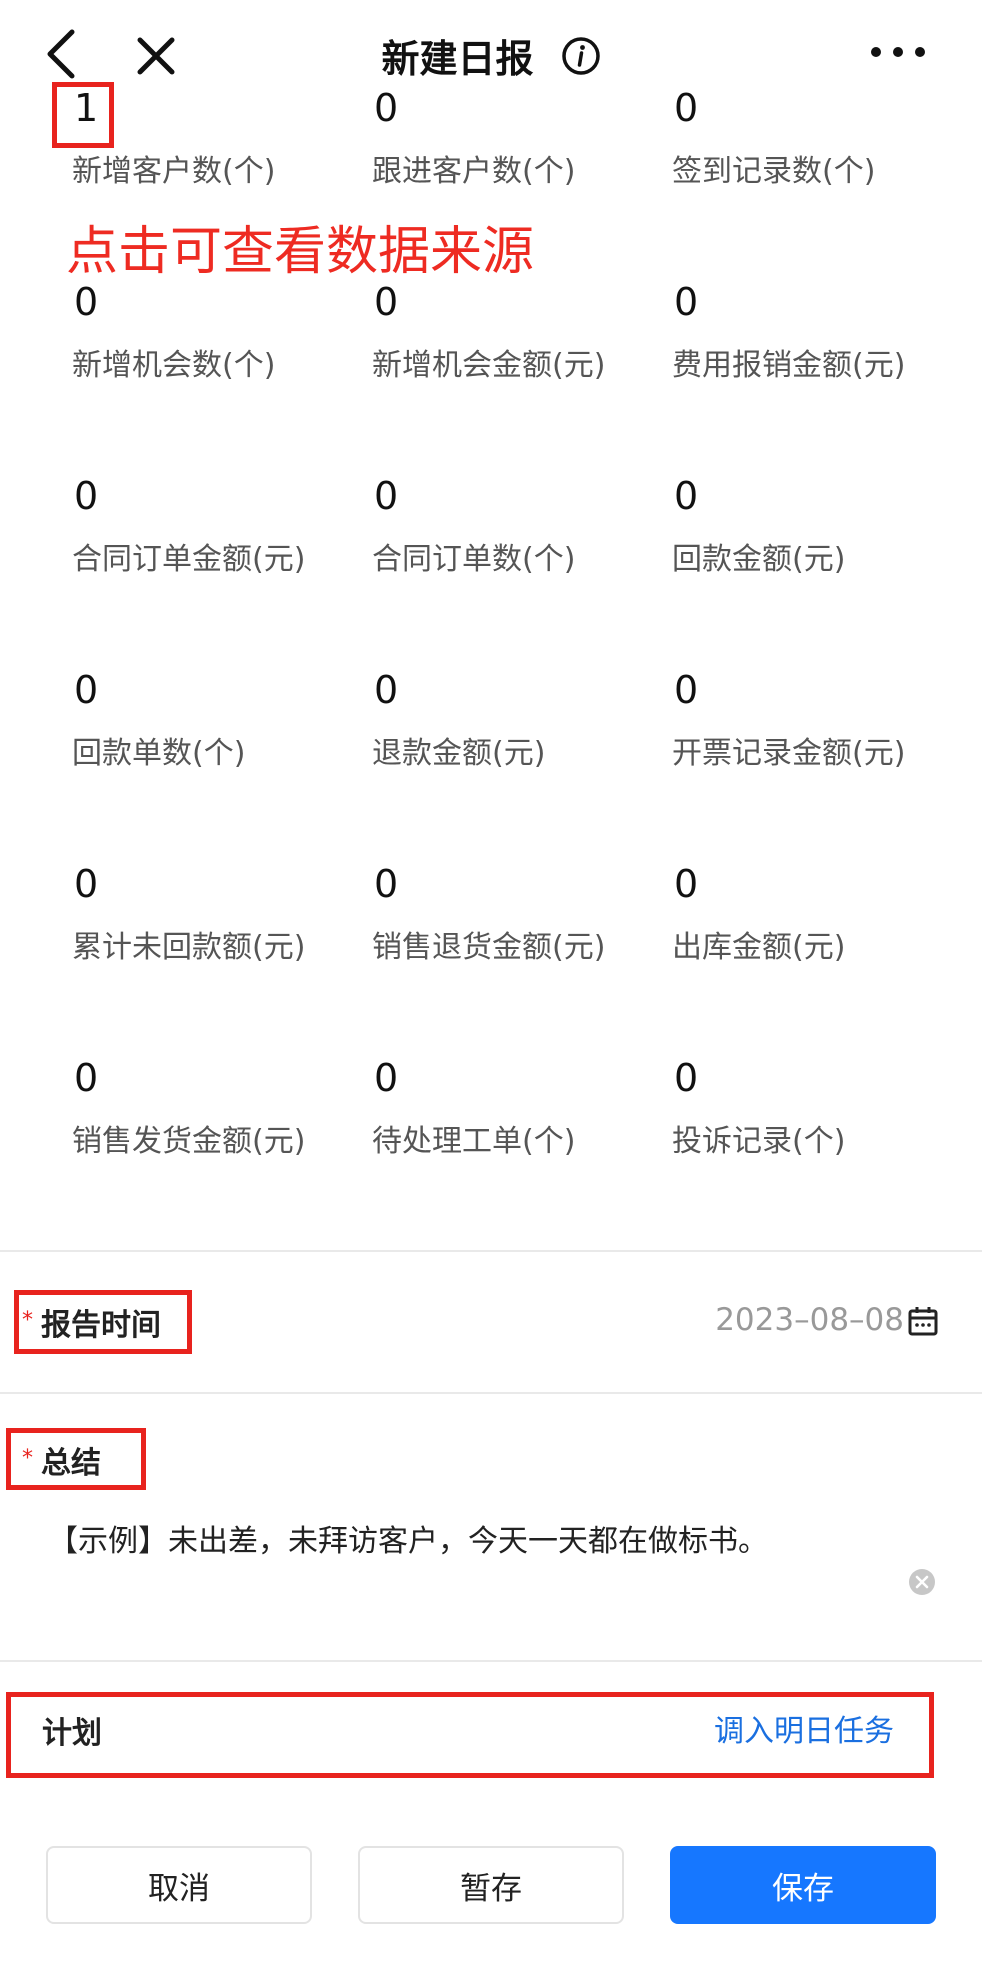 This screenshot has height=1978, width=982. Describe the element at coordinates (803, 1885) in the screenshot. I see `save-button: 保存` at that location.